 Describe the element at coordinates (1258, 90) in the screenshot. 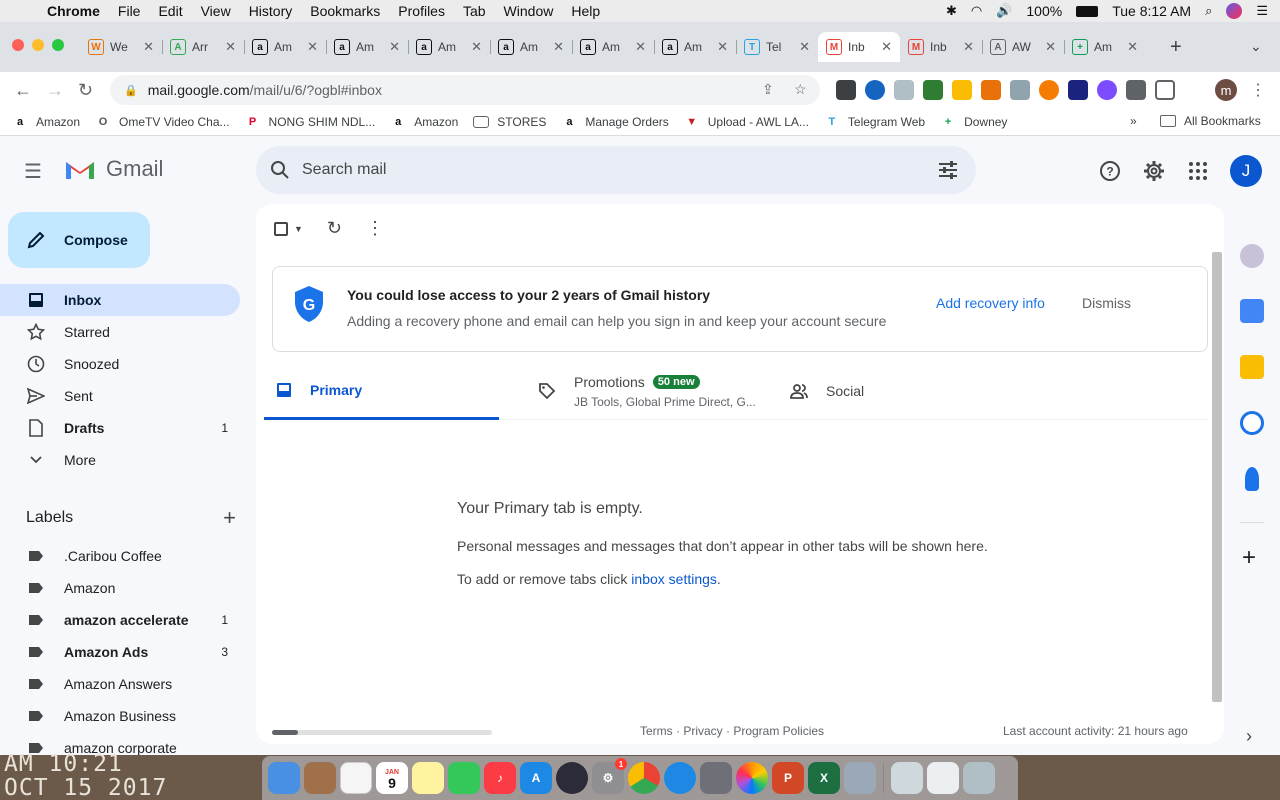

I see `chrome-menu-icon: ⋮` at that location.